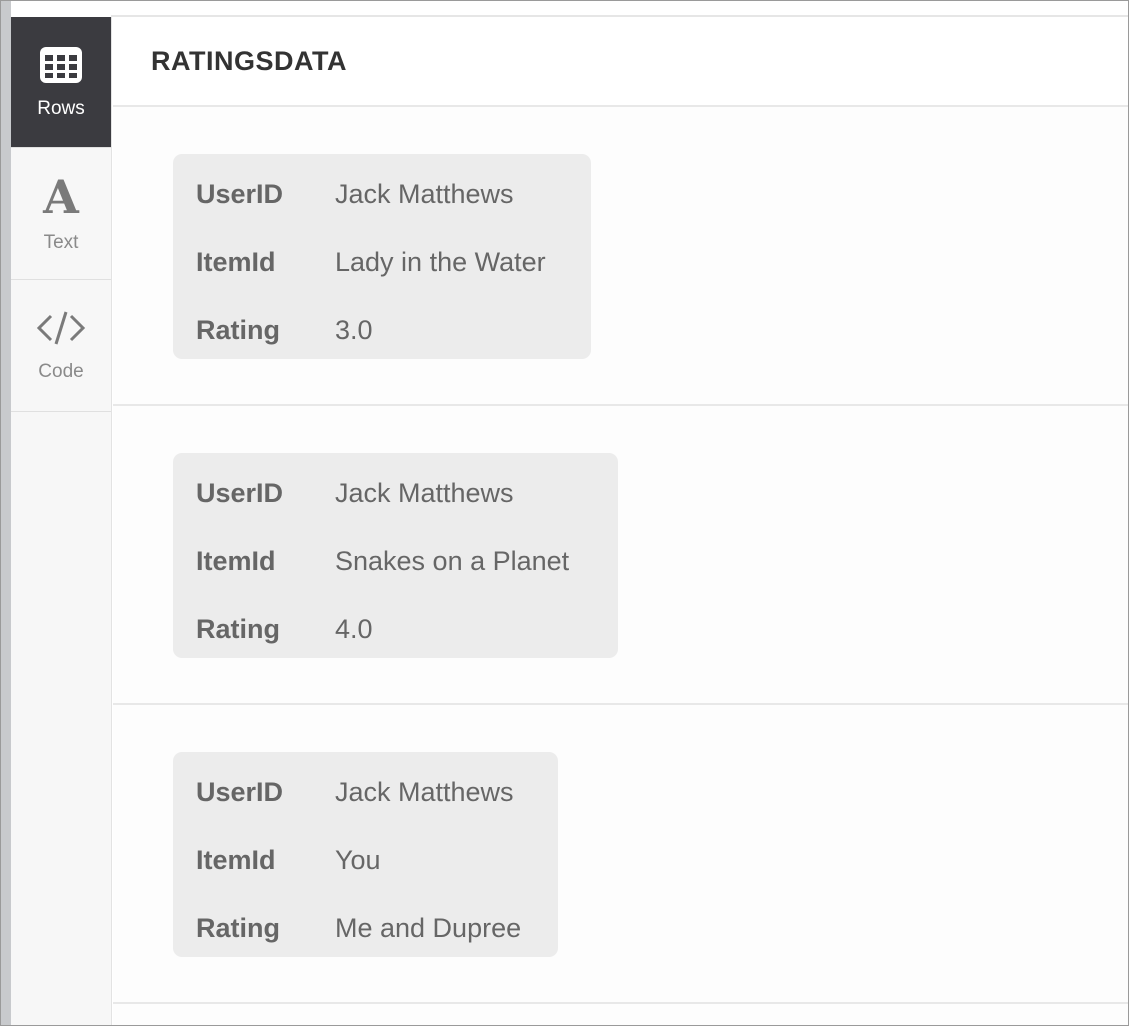 The image size is (1129, 1026). What do you see at coordinates (61, 330) in the screenshot?
I see `code-brackets-icon` at bounding box center [61, 330].